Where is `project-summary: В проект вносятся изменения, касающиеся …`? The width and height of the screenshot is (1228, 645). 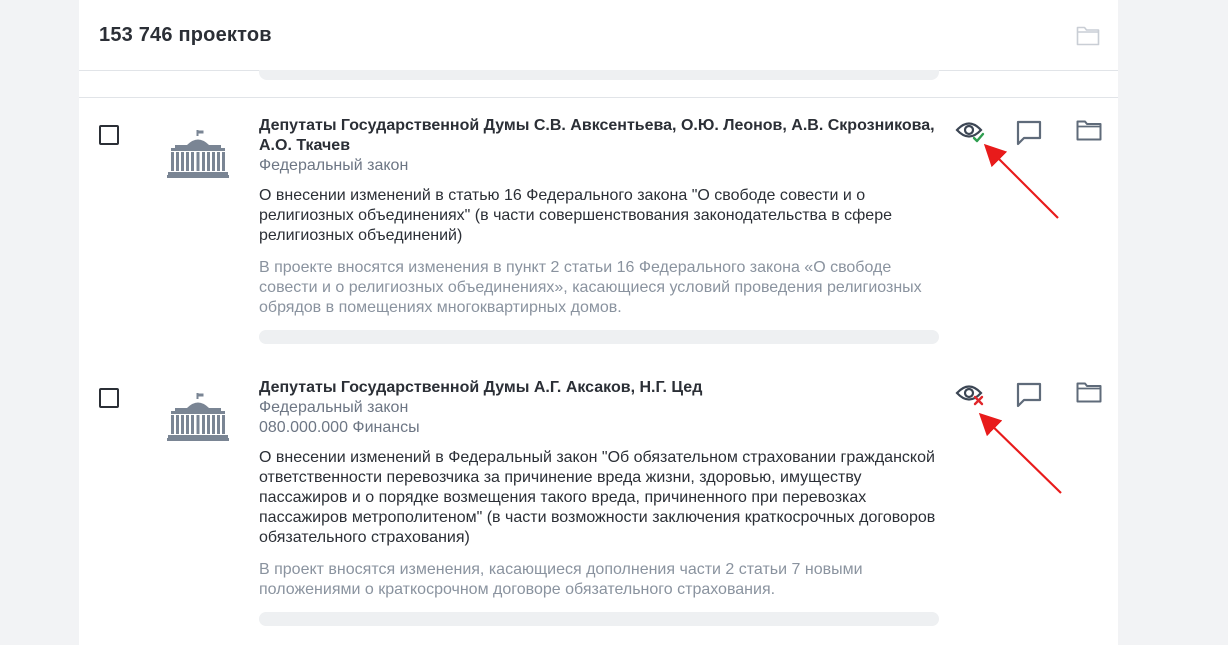
project-summary: В проект вносятся изменения, касающиеся … is located at coordinates (561, 579).